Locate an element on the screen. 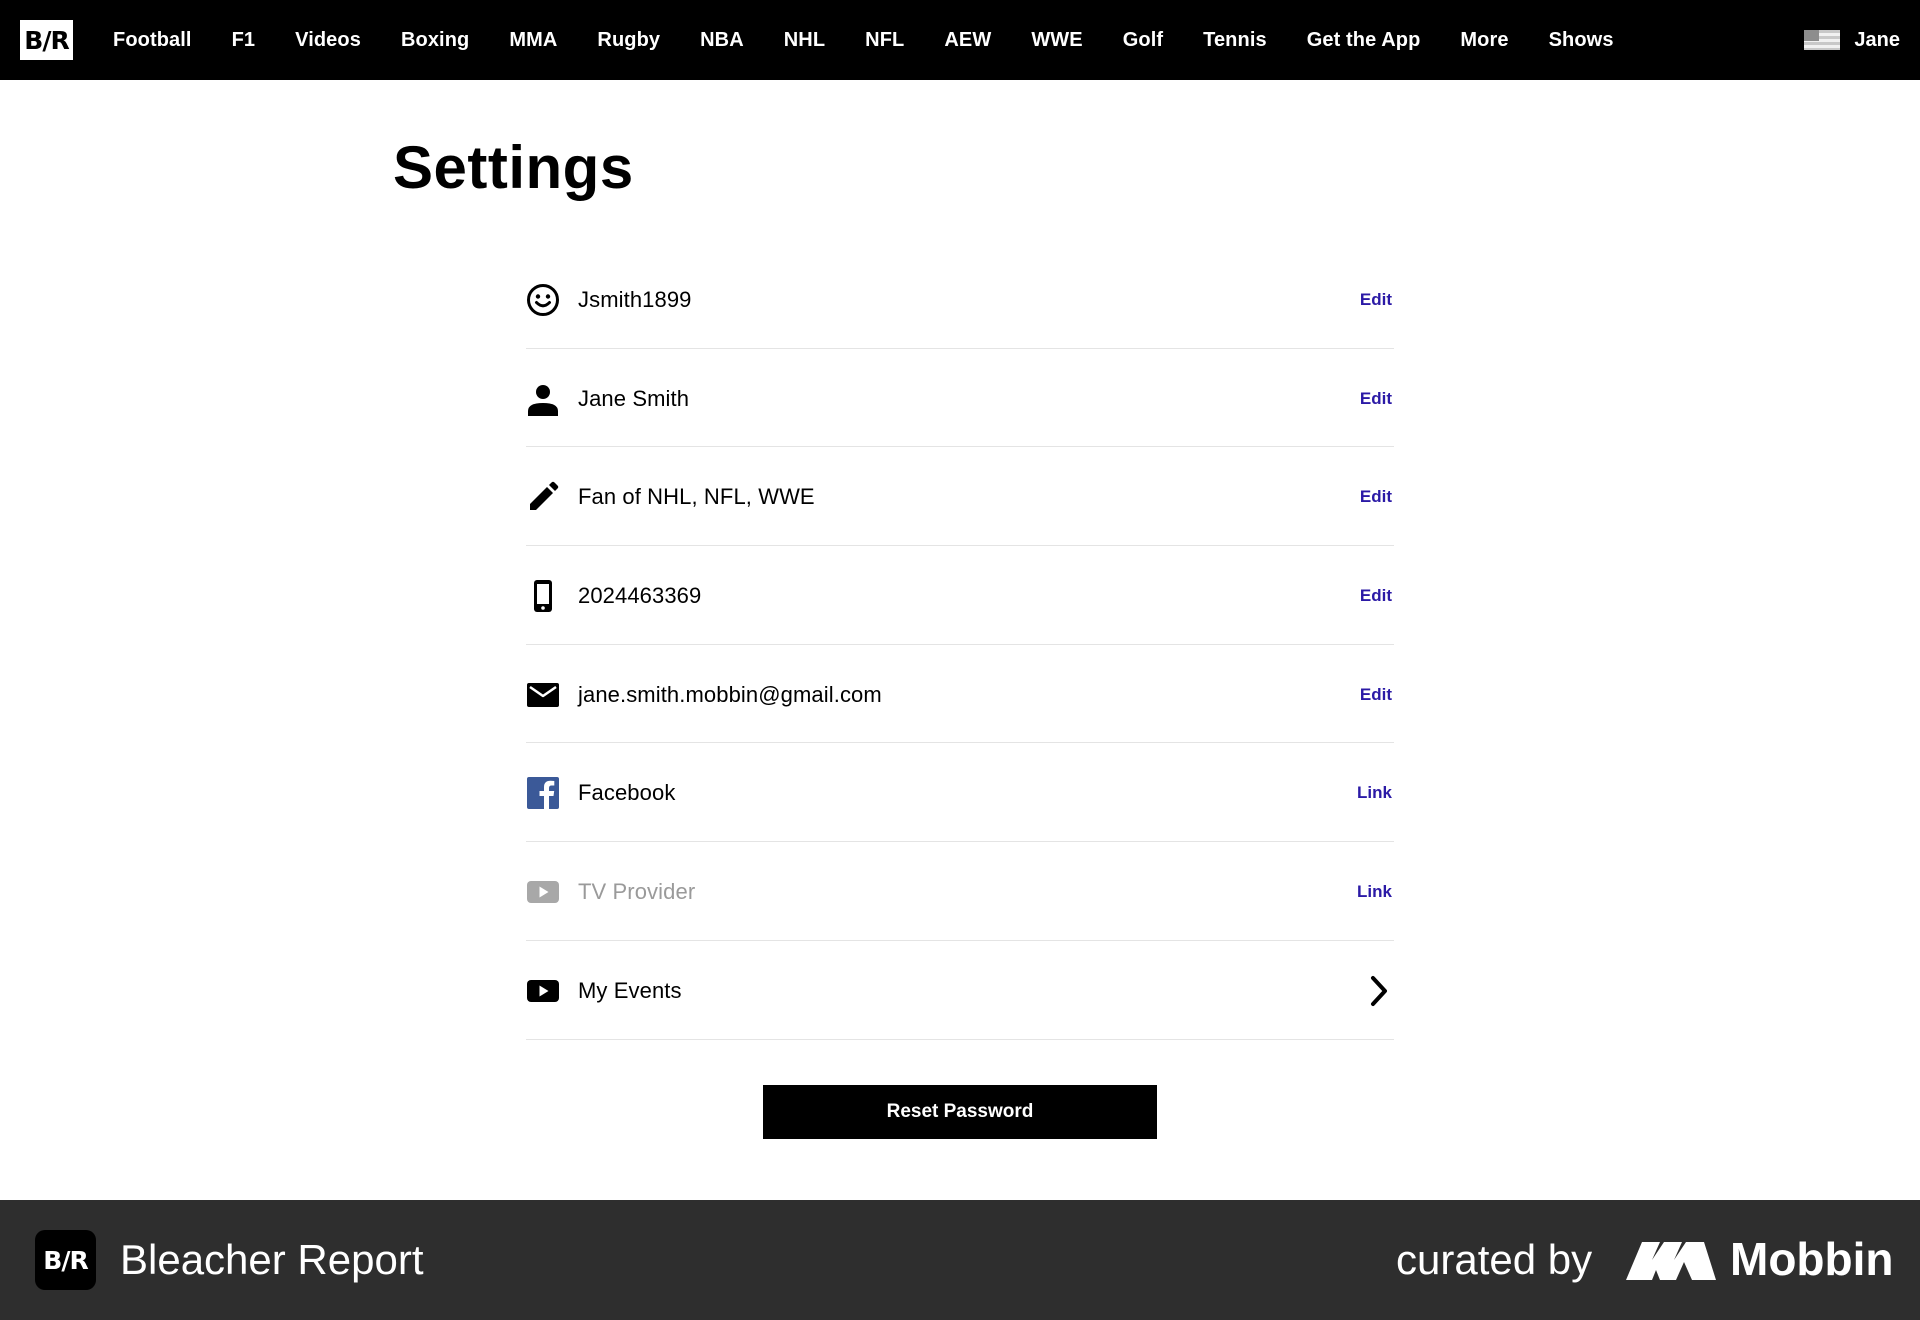 This screenshot has height=1320, width=1920. nav-item-nfl: NFL is located at coordinates (884, 40).